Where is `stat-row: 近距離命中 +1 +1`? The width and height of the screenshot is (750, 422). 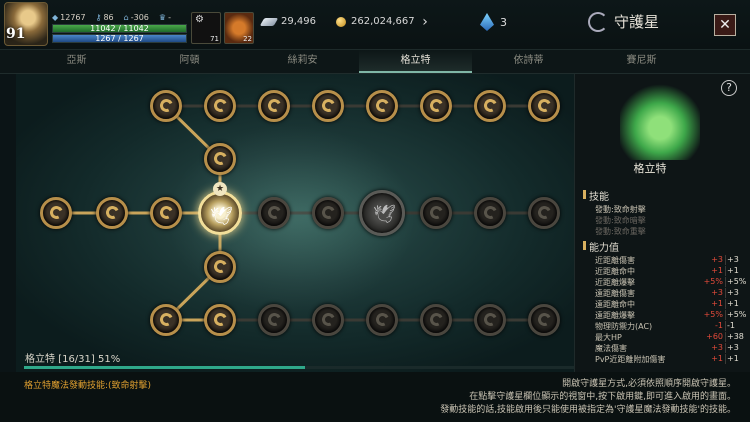
stat-row: 近距離命中 +1 +1 is located at coordinates (670, 271).